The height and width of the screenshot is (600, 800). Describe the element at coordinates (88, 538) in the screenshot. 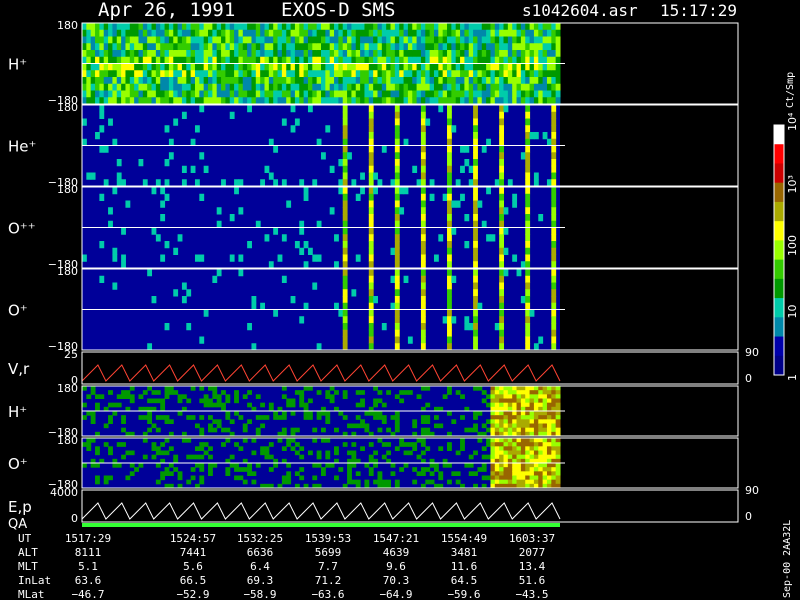

I see `footer-value: 1517:29` at that location.